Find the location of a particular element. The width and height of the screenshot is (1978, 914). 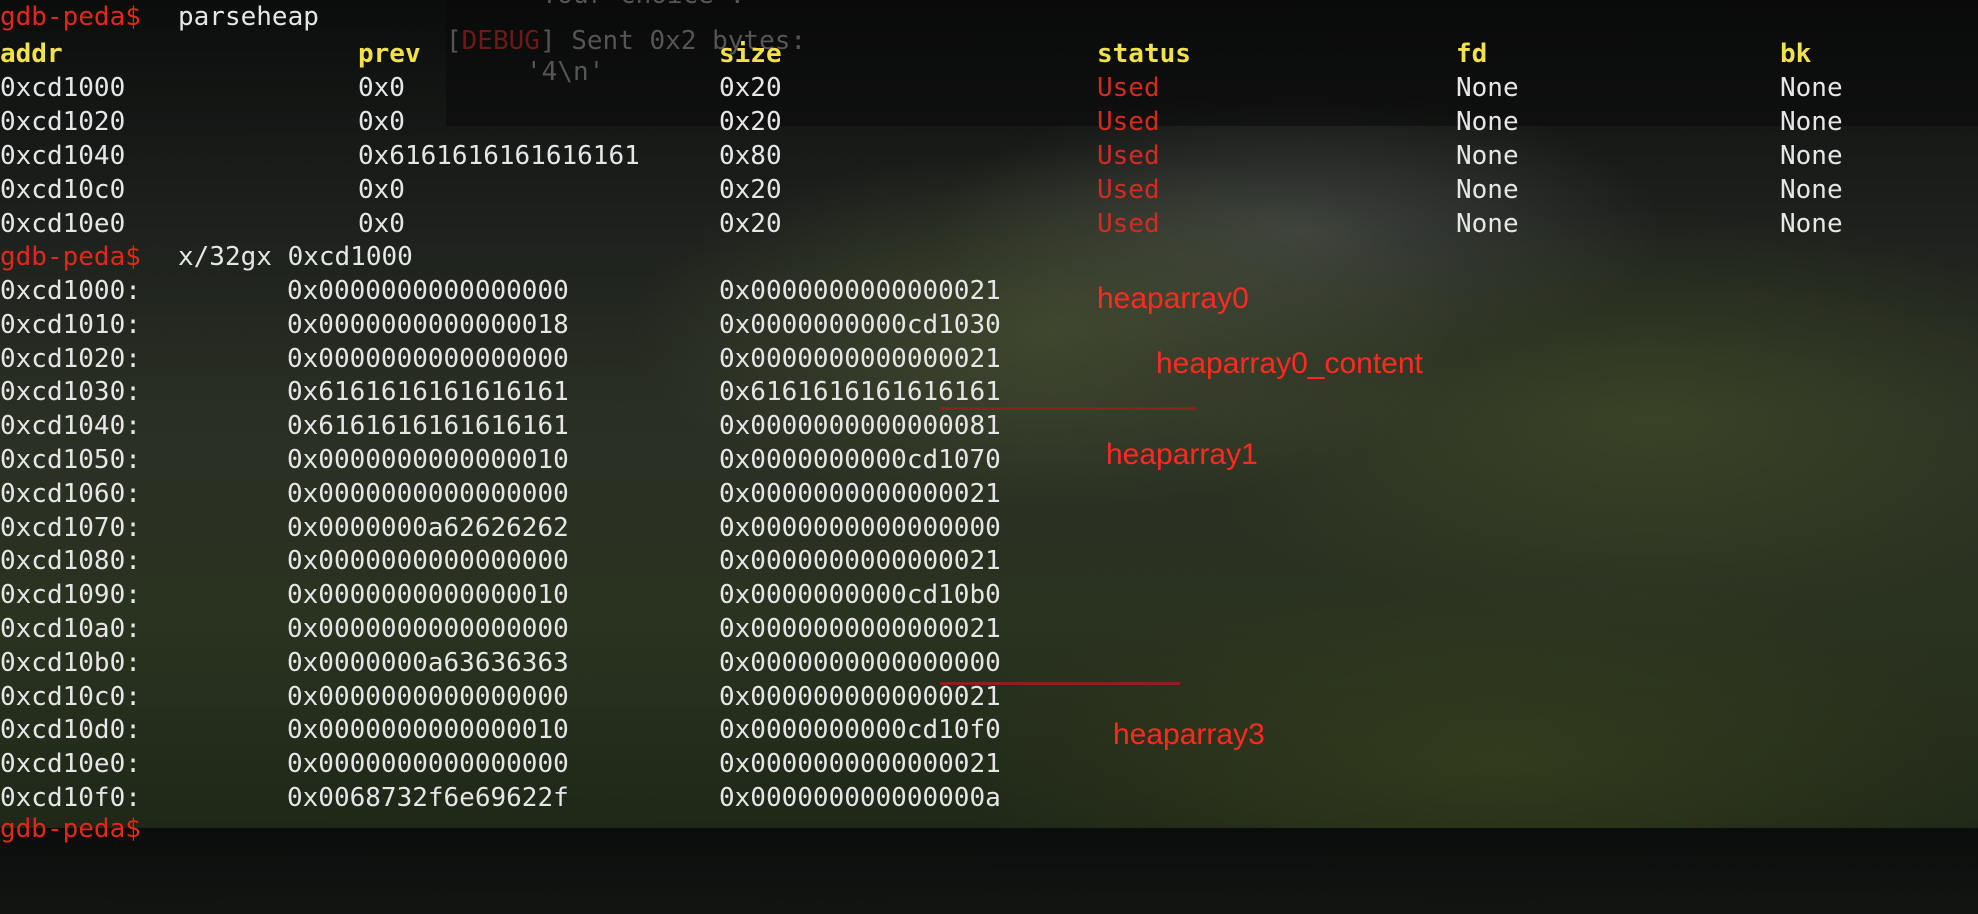

dump-address-cell: 0xcd10a0: is located at coordinates (70, 629).